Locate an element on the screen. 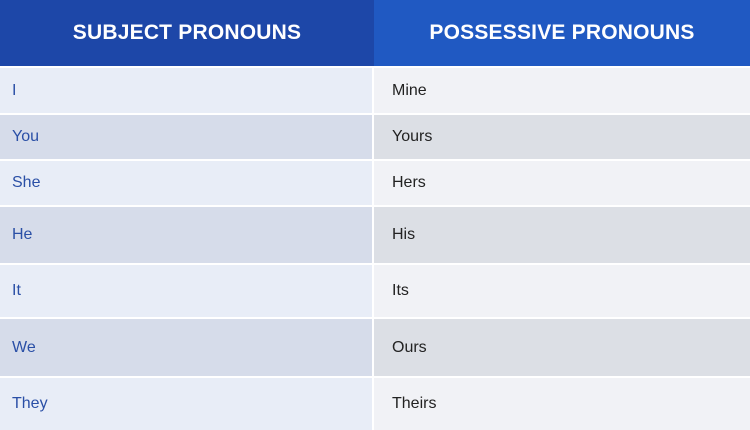 Image resolution: width=750 pixels, height=430 pixels. possessive-cell: Mine is located at coordinates (562, 90).